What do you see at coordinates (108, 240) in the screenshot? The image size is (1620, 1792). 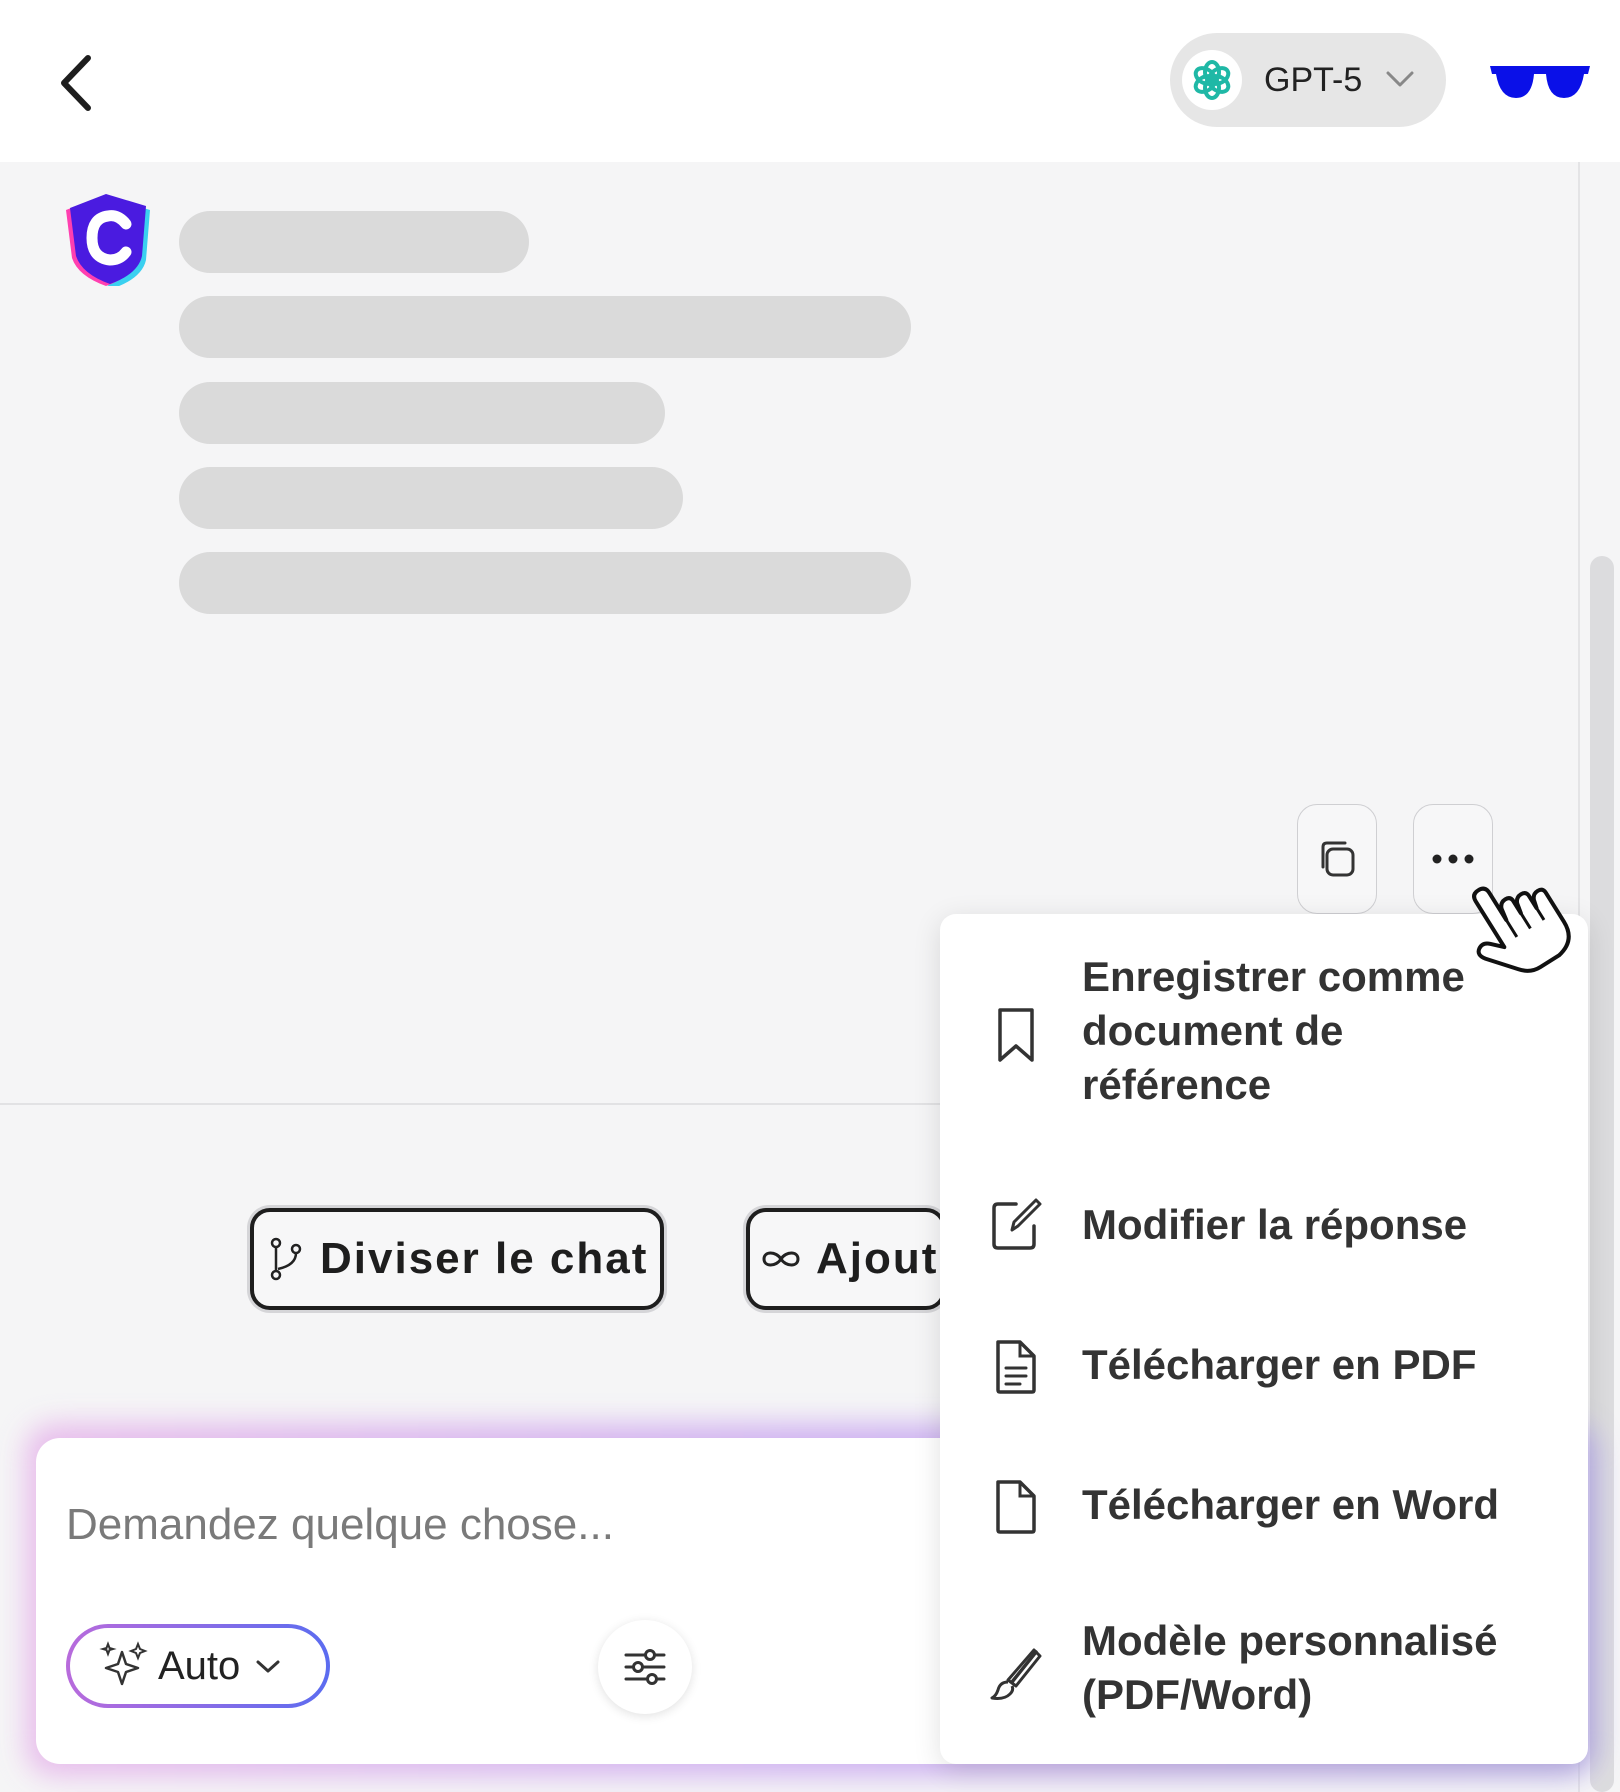 I see `assistant-avatar` at bounding box center [108, 240].